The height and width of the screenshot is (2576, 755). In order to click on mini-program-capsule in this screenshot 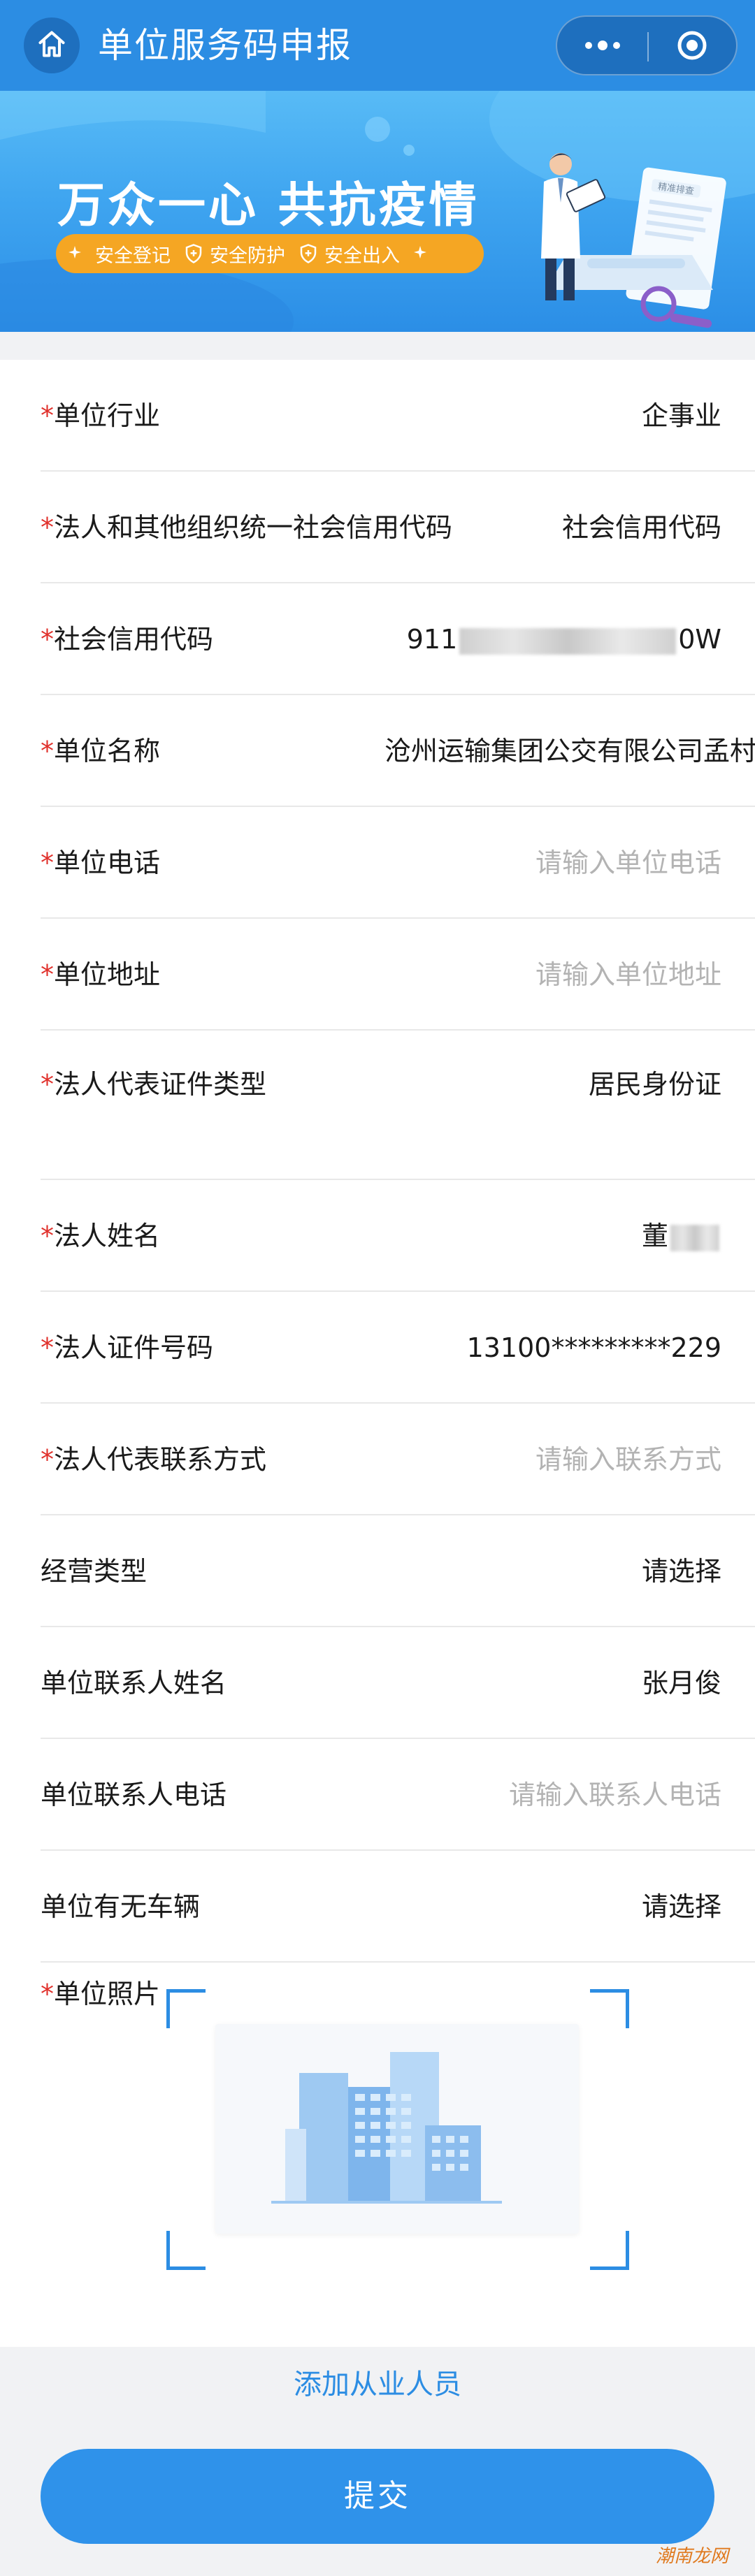, I will do `click(647, 45)`.